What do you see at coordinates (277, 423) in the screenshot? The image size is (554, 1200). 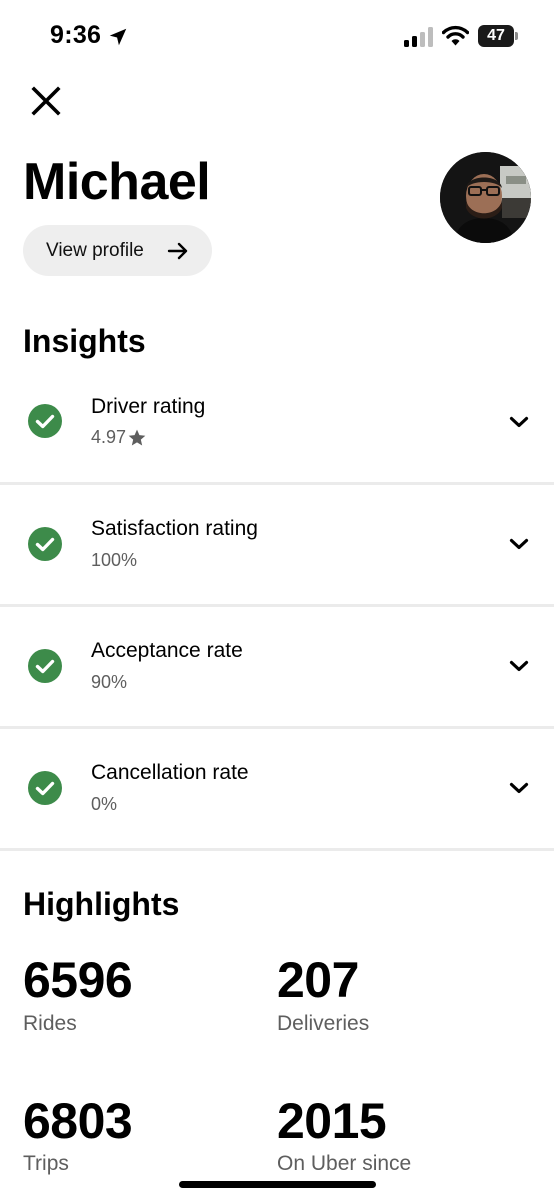 I see `insight-row-driver-rating: Driver rating 4.97` at bounding box center [277, 423].